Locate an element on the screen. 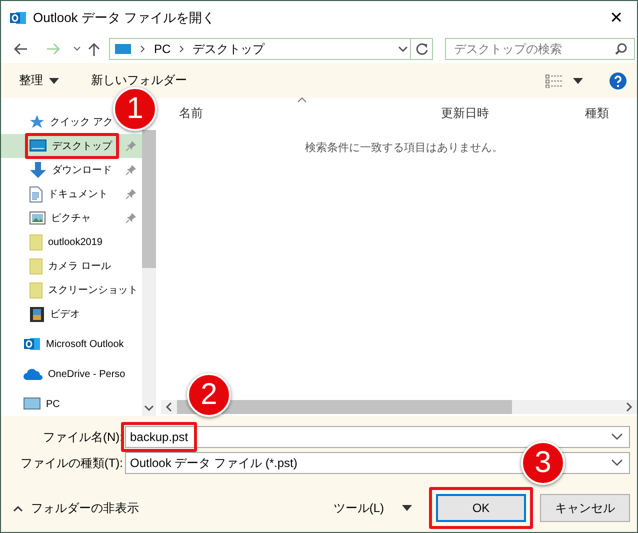 This screenshot has height=533, width=638. address-bar: PC デスクトップ is located at coordinates (260, 49).